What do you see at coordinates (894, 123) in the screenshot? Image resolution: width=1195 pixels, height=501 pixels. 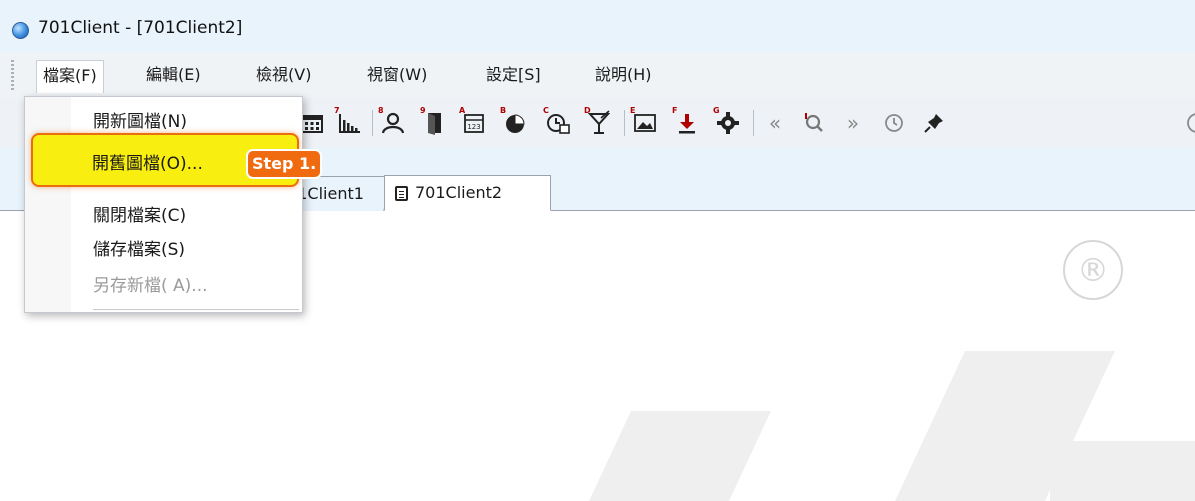 I see `history-icon` at bounding box center [894, 123].